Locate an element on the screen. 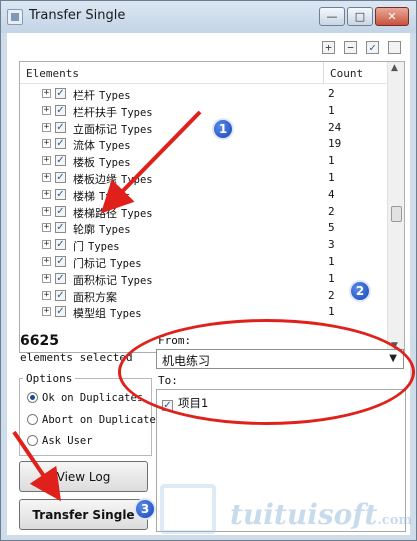 This screenshot has width=417, height=541. row-label: 模型组 Types is located at coordinates (107, 313).